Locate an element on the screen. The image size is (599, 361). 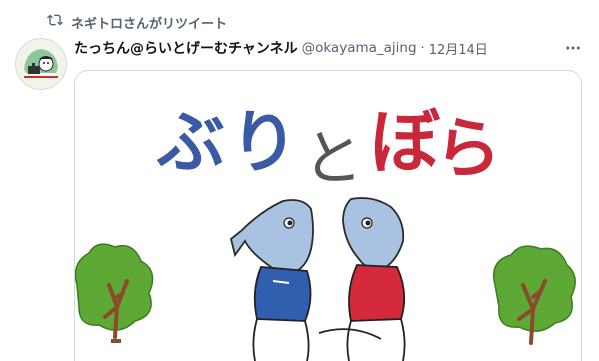
more-options-button is located at coordinates (573, 48).